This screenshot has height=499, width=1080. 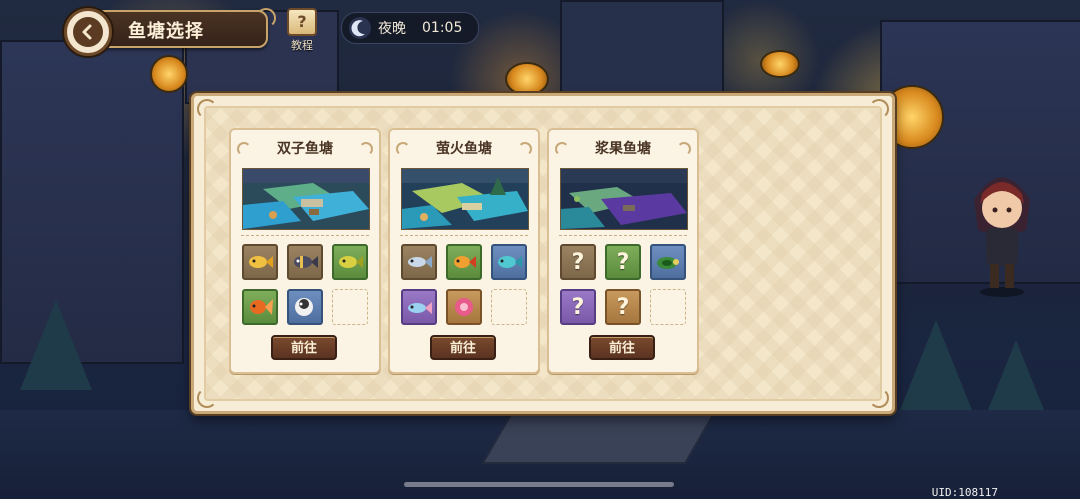 I want to click on home-indicator, so click(x=539, y=484).